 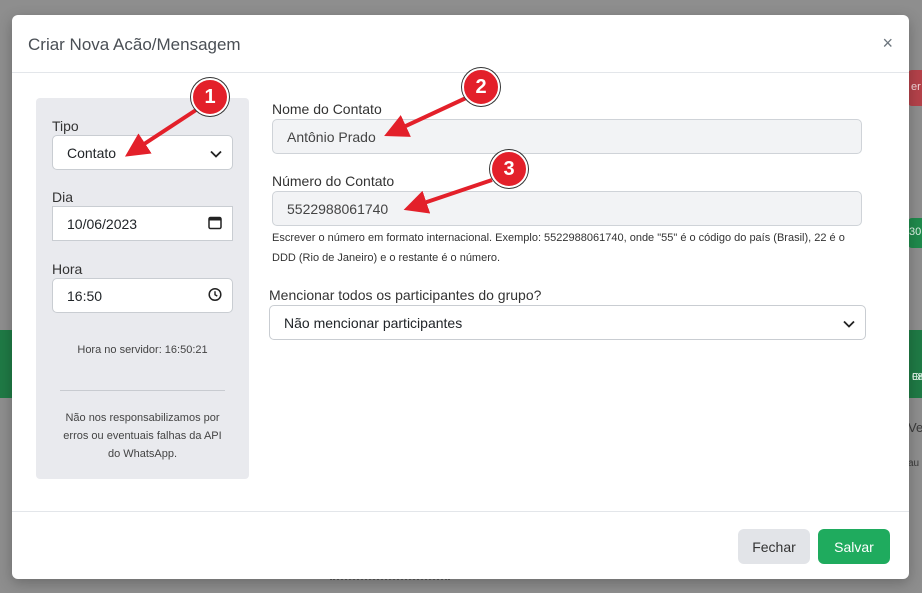 I want to click on nome-label: Nome do Contato, so click(x=327, y=109).